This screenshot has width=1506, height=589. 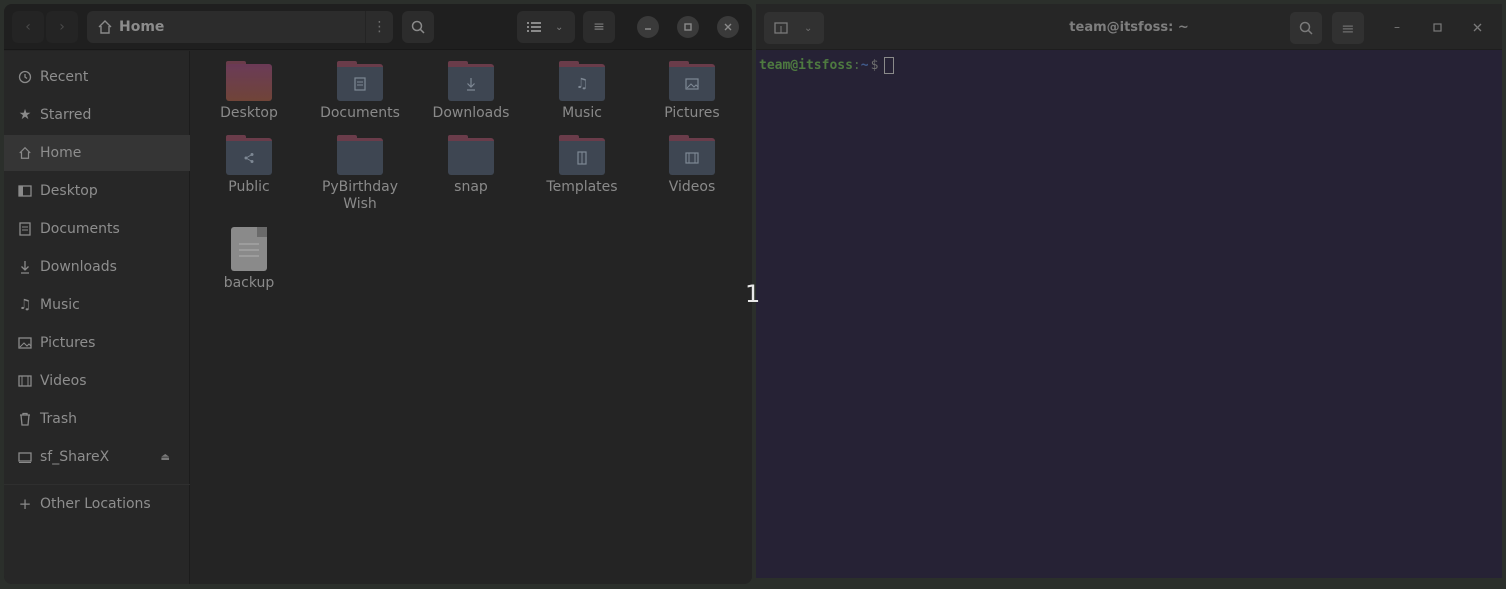 What do you see at coordinates (692, 187) in the screenshot?
I see `file-item-label: Videos` at bounding box center [692, 187].